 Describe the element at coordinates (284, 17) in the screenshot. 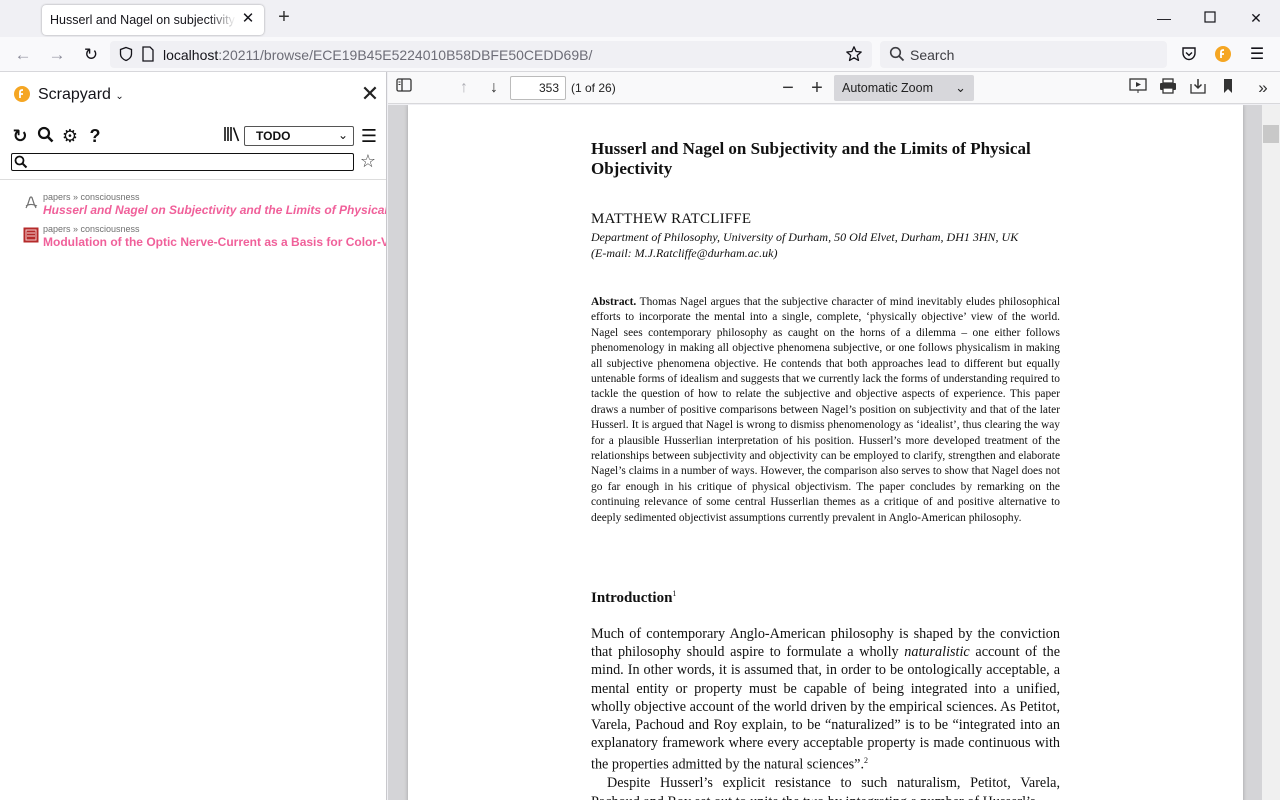

I see `new-tab-icon: +` at that location.